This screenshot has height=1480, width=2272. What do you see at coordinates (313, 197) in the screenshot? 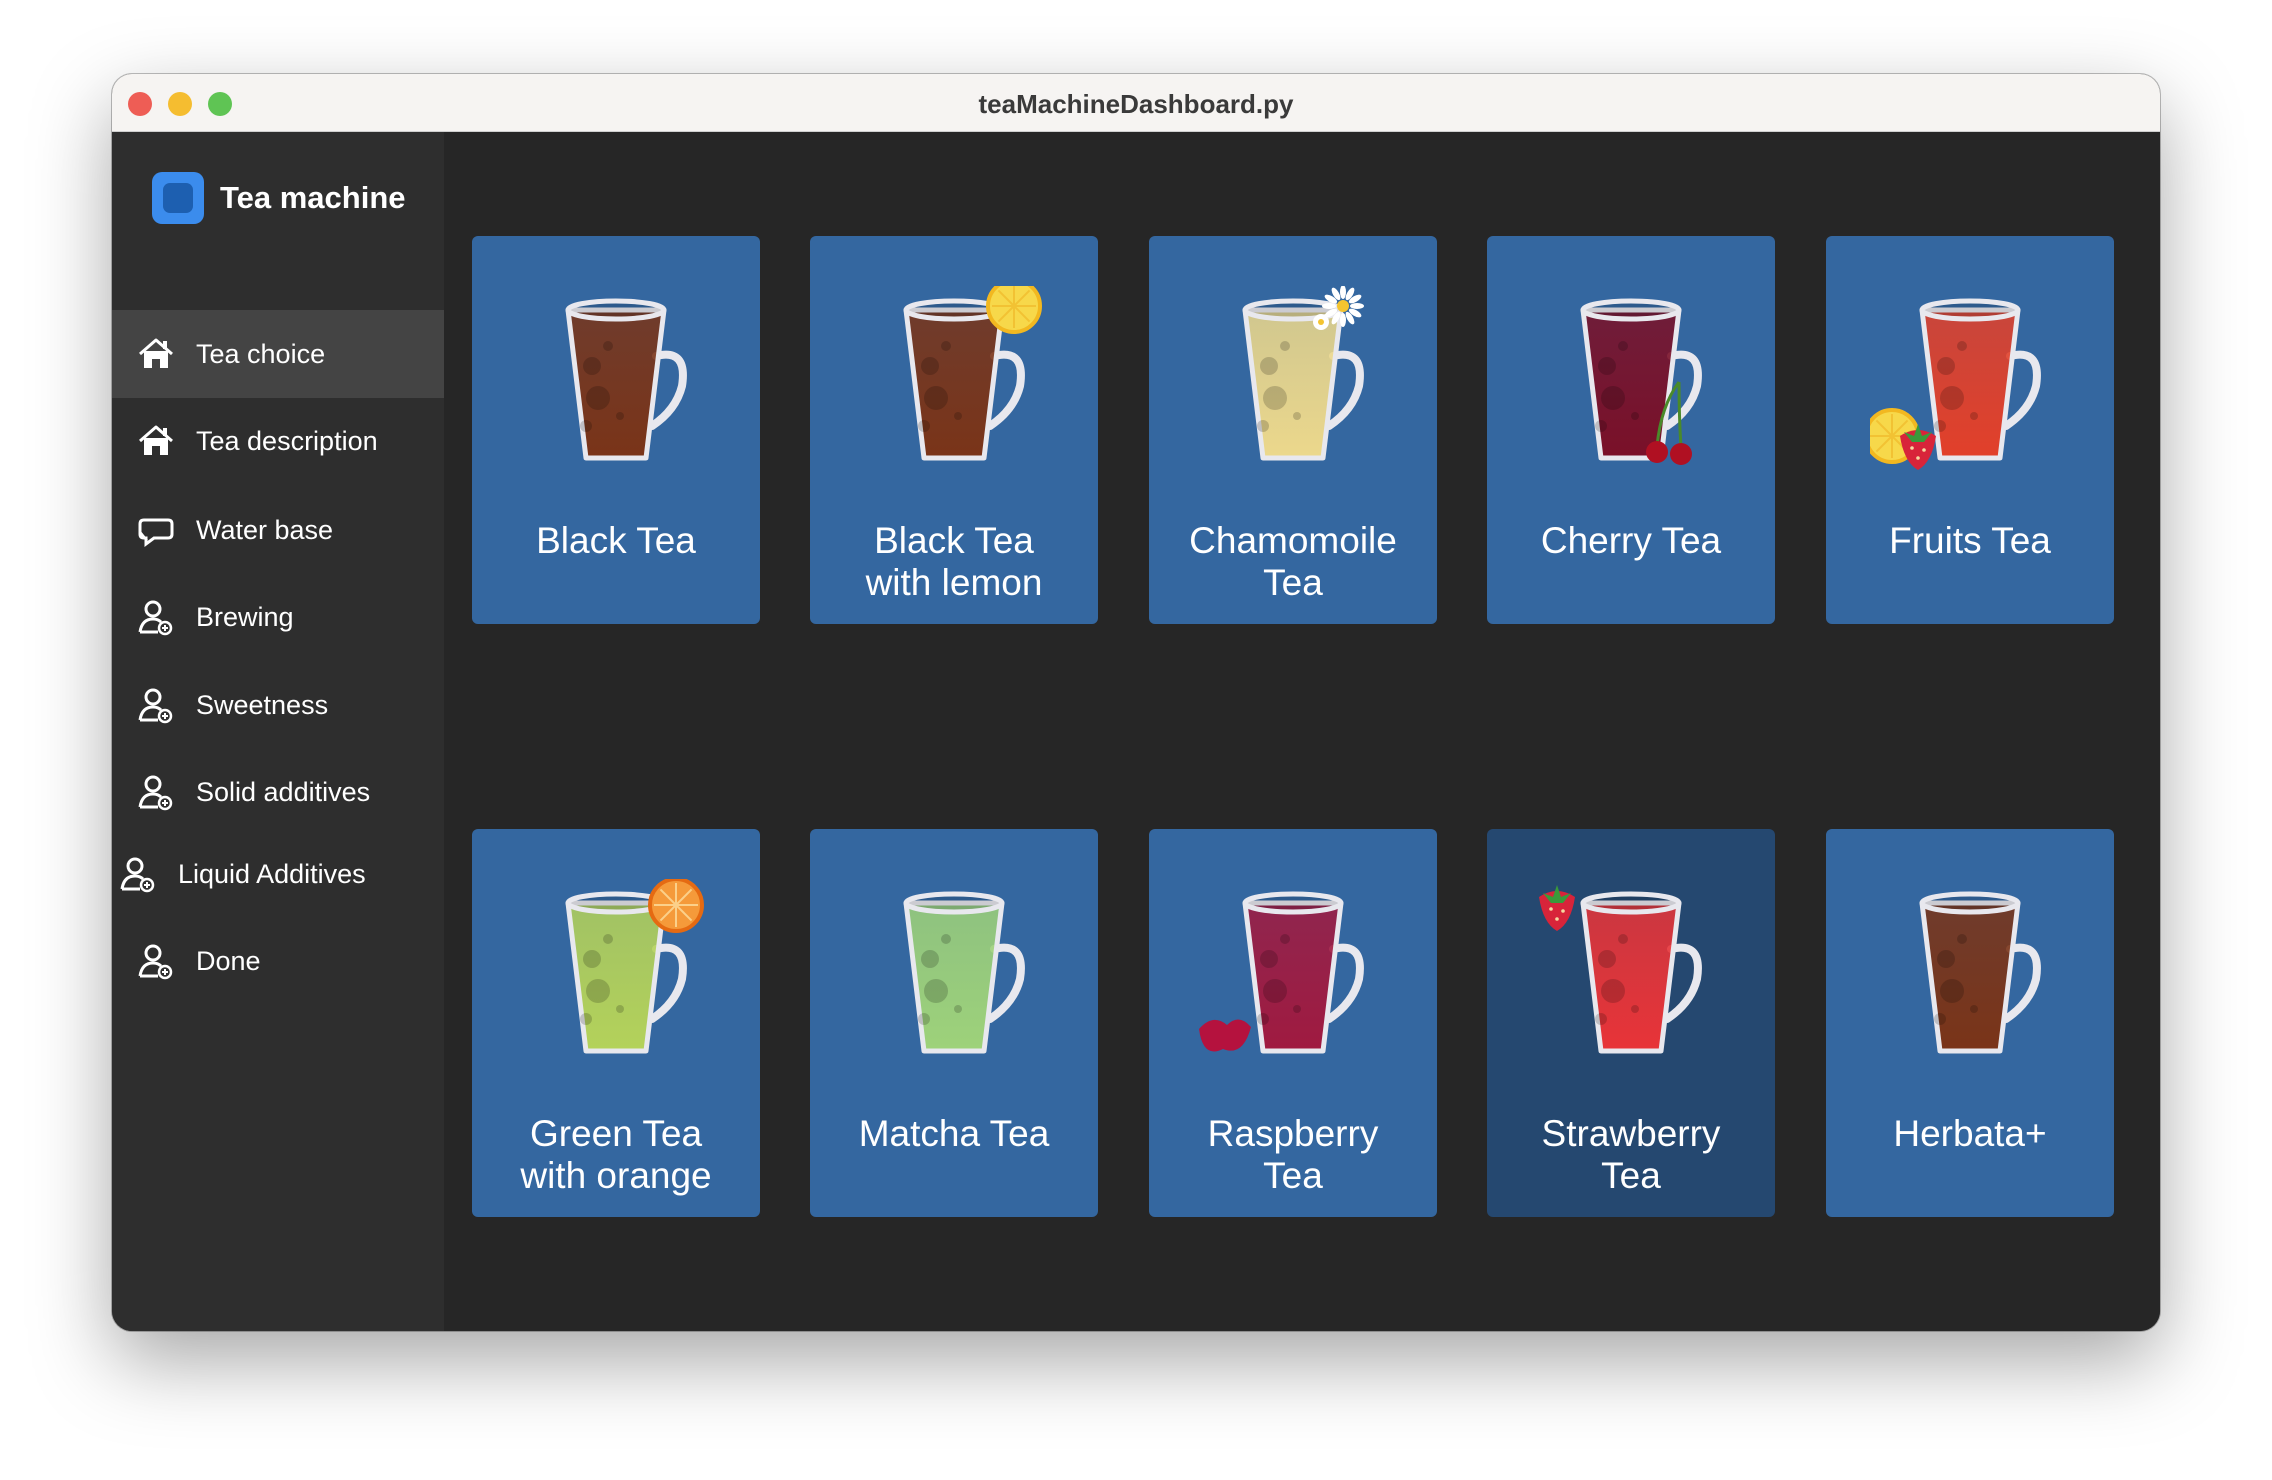
I see `app-name: Tea machine` at bounding box center [313, 197].